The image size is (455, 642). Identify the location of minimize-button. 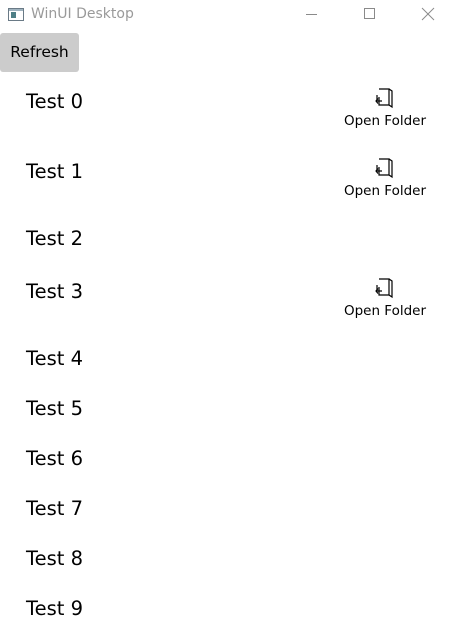
(313, 15).